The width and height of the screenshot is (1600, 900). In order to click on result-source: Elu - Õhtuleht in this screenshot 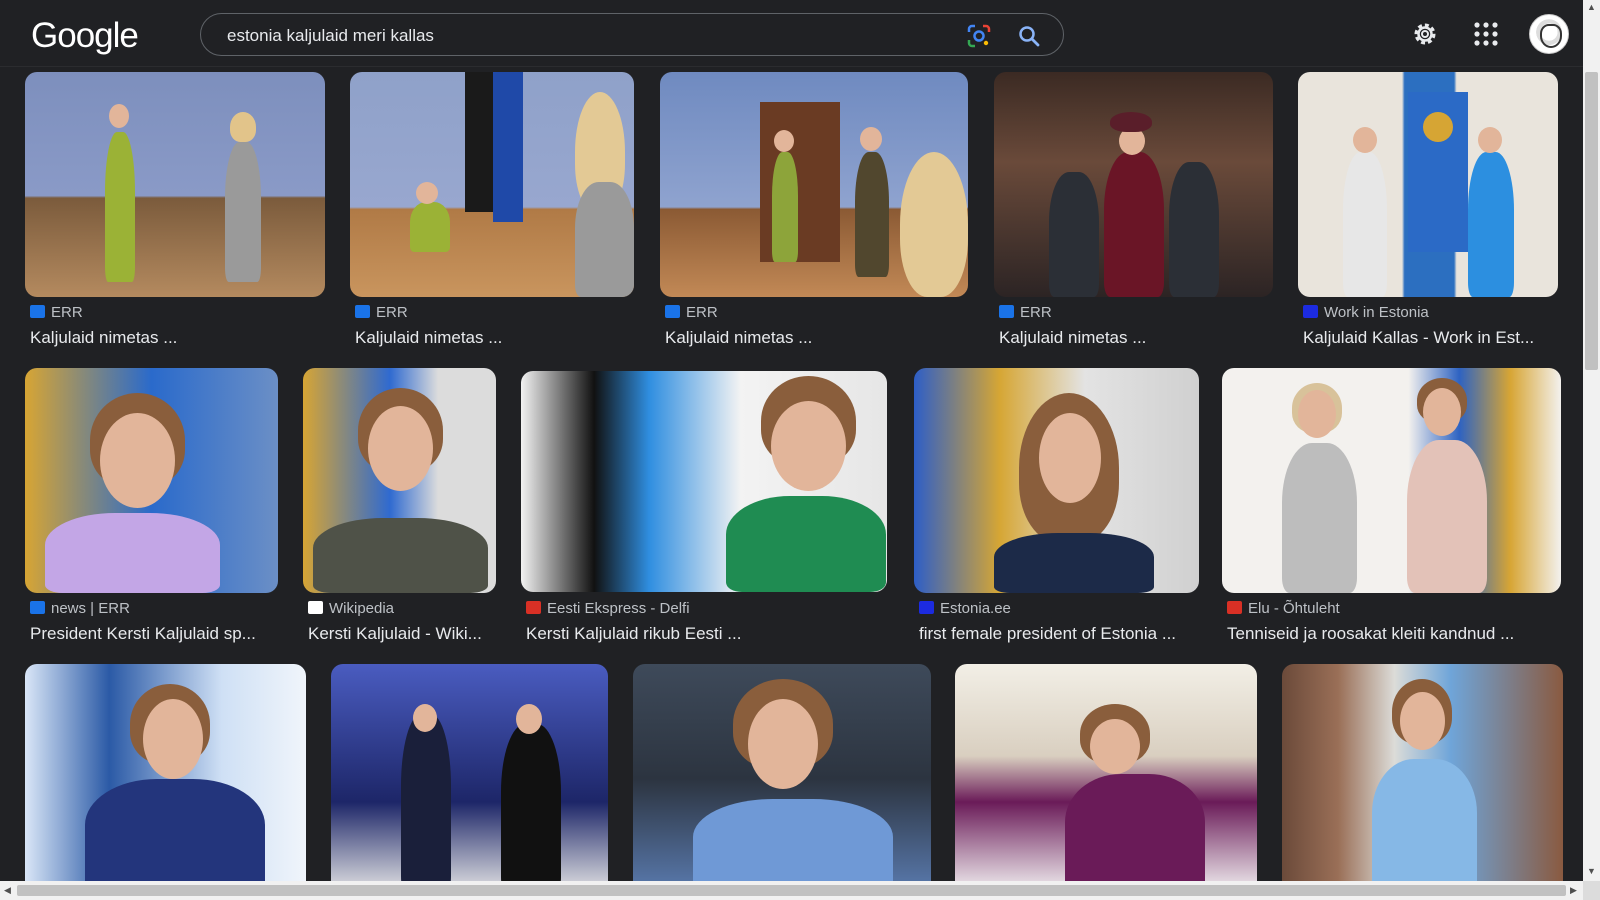, I will do `click(1283, 608)`.